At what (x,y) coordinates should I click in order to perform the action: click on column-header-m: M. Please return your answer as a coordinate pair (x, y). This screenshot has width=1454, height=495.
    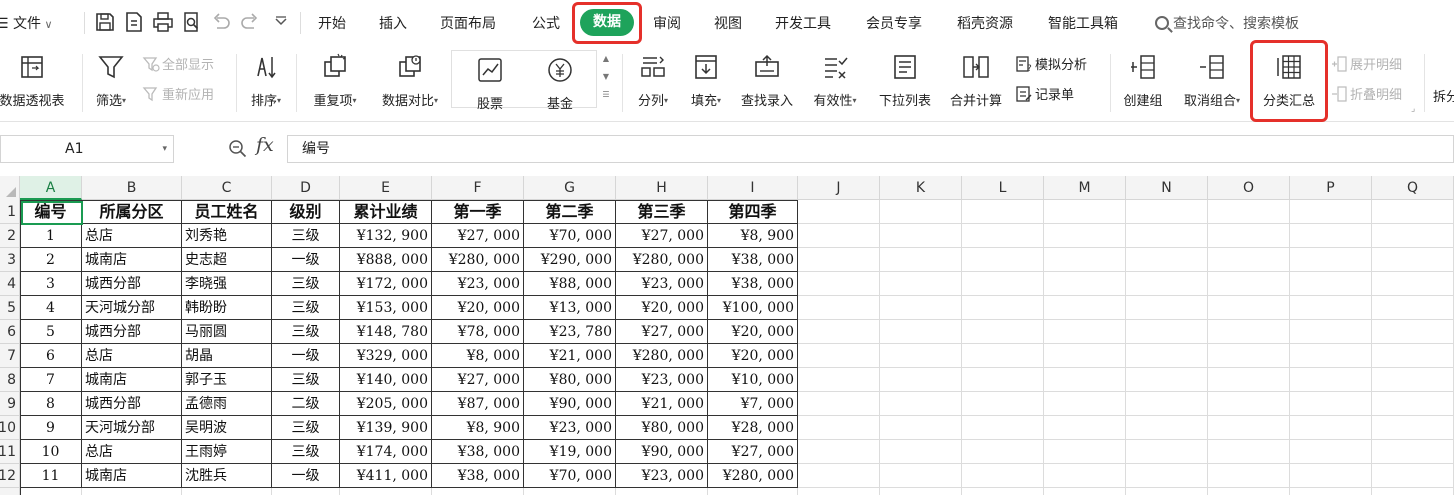
    Looking at the image, I should click on (1085, 188).